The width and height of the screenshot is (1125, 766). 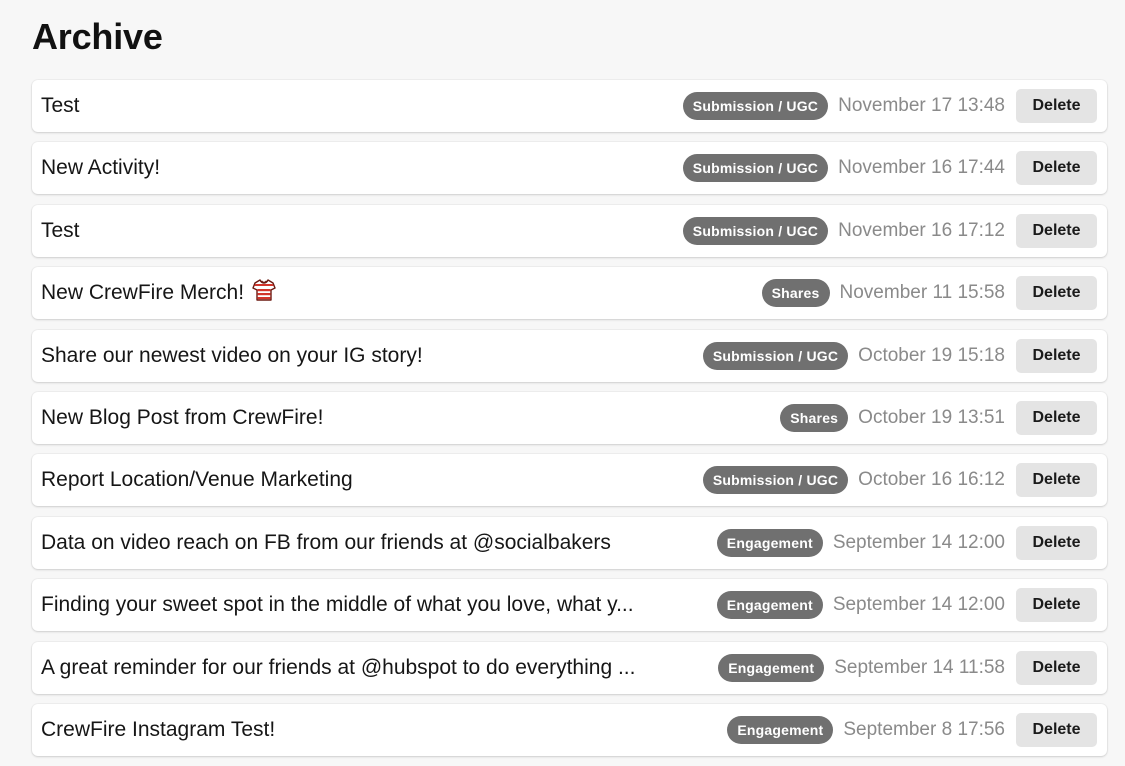 I want to click on row-date: October 16 16:12, so click(x=931, y=480).